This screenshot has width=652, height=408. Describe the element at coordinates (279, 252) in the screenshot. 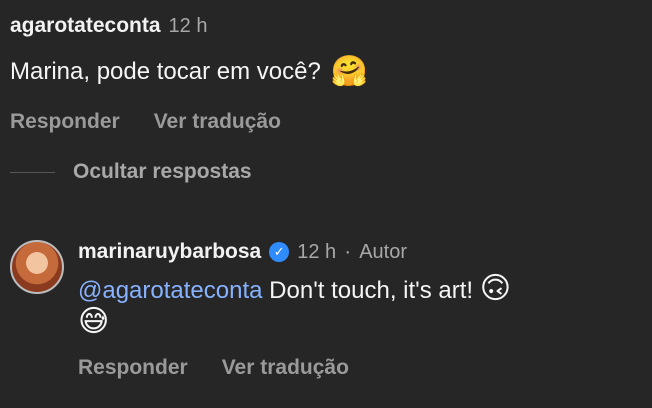

I see `verified-badge-icon: ✓` at that location.